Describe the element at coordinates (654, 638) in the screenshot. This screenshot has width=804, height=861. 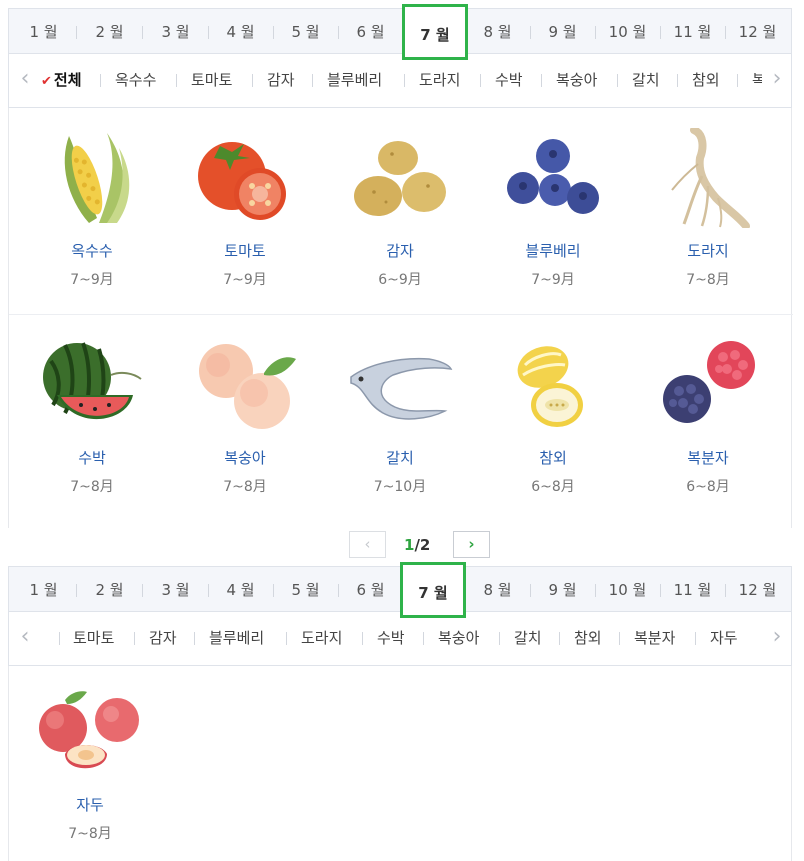
I see `category-raspberry: 복분자` at that location.